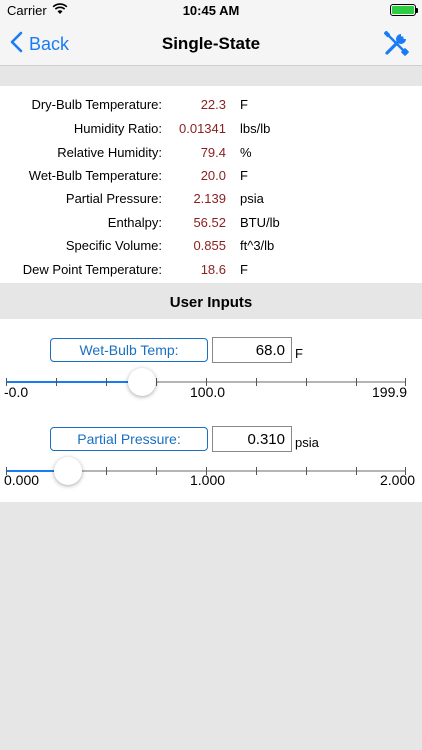  Describe the element at coordinates (113, 198) in the screenshot. I see `result-label: Partial Pressure:` at that location.